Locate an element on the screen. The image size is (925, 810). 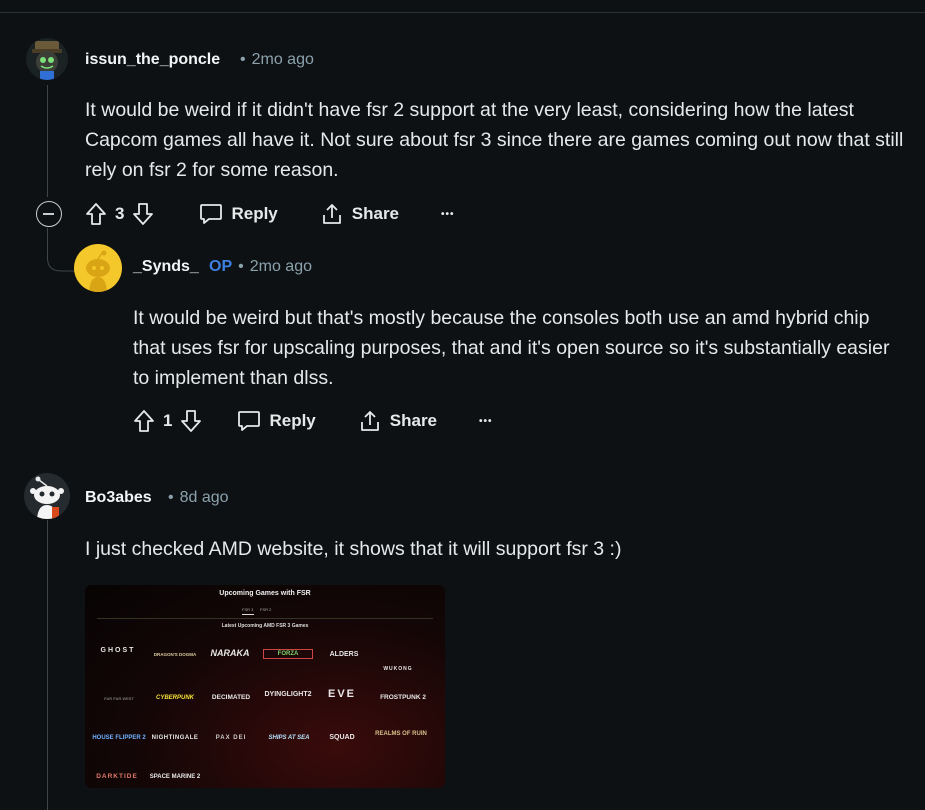
game-logo: DRAGON'S DOGMA is located at coordinates (175, 654).